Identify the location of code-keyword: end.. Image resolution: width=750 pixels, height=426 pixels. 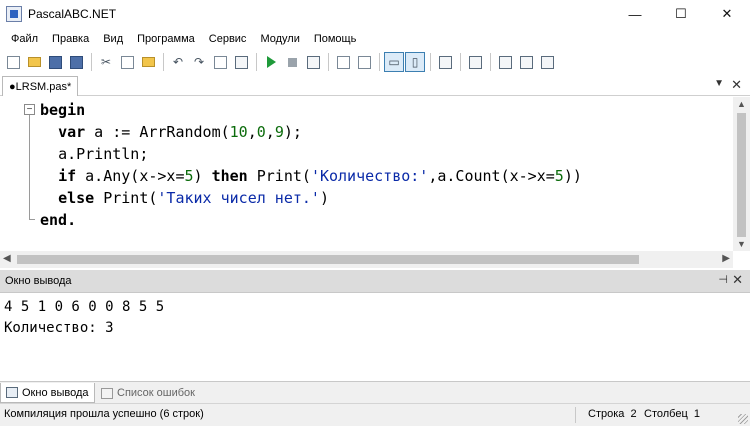
(58, 220).